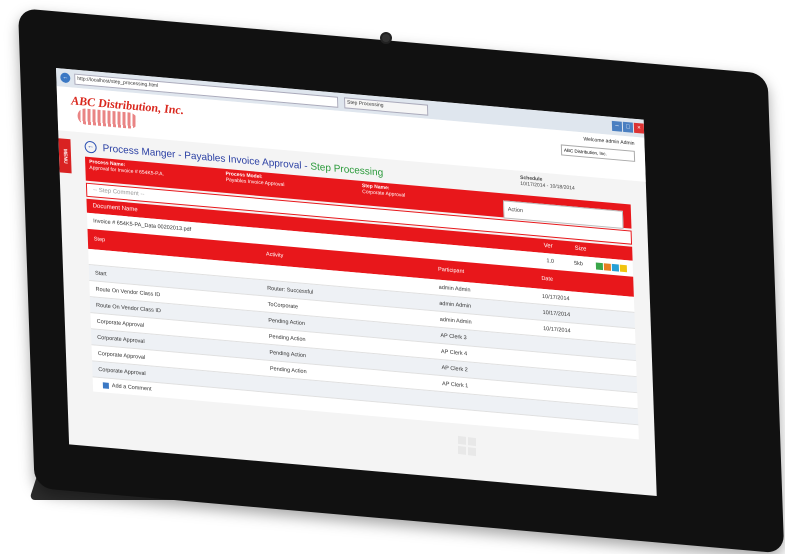 The image size is (785, 554). Describe the element at coordinates (90, 147) in the screenshot. I see `back-circle-icon: ←` at that location.